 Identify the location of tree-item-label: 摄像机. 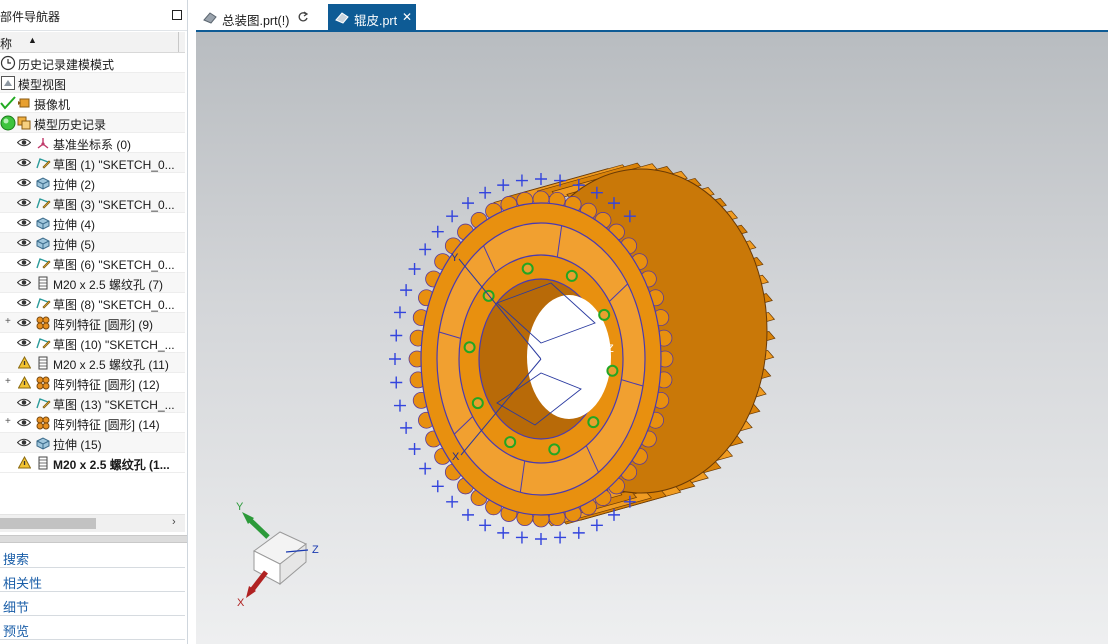
(52, 105).